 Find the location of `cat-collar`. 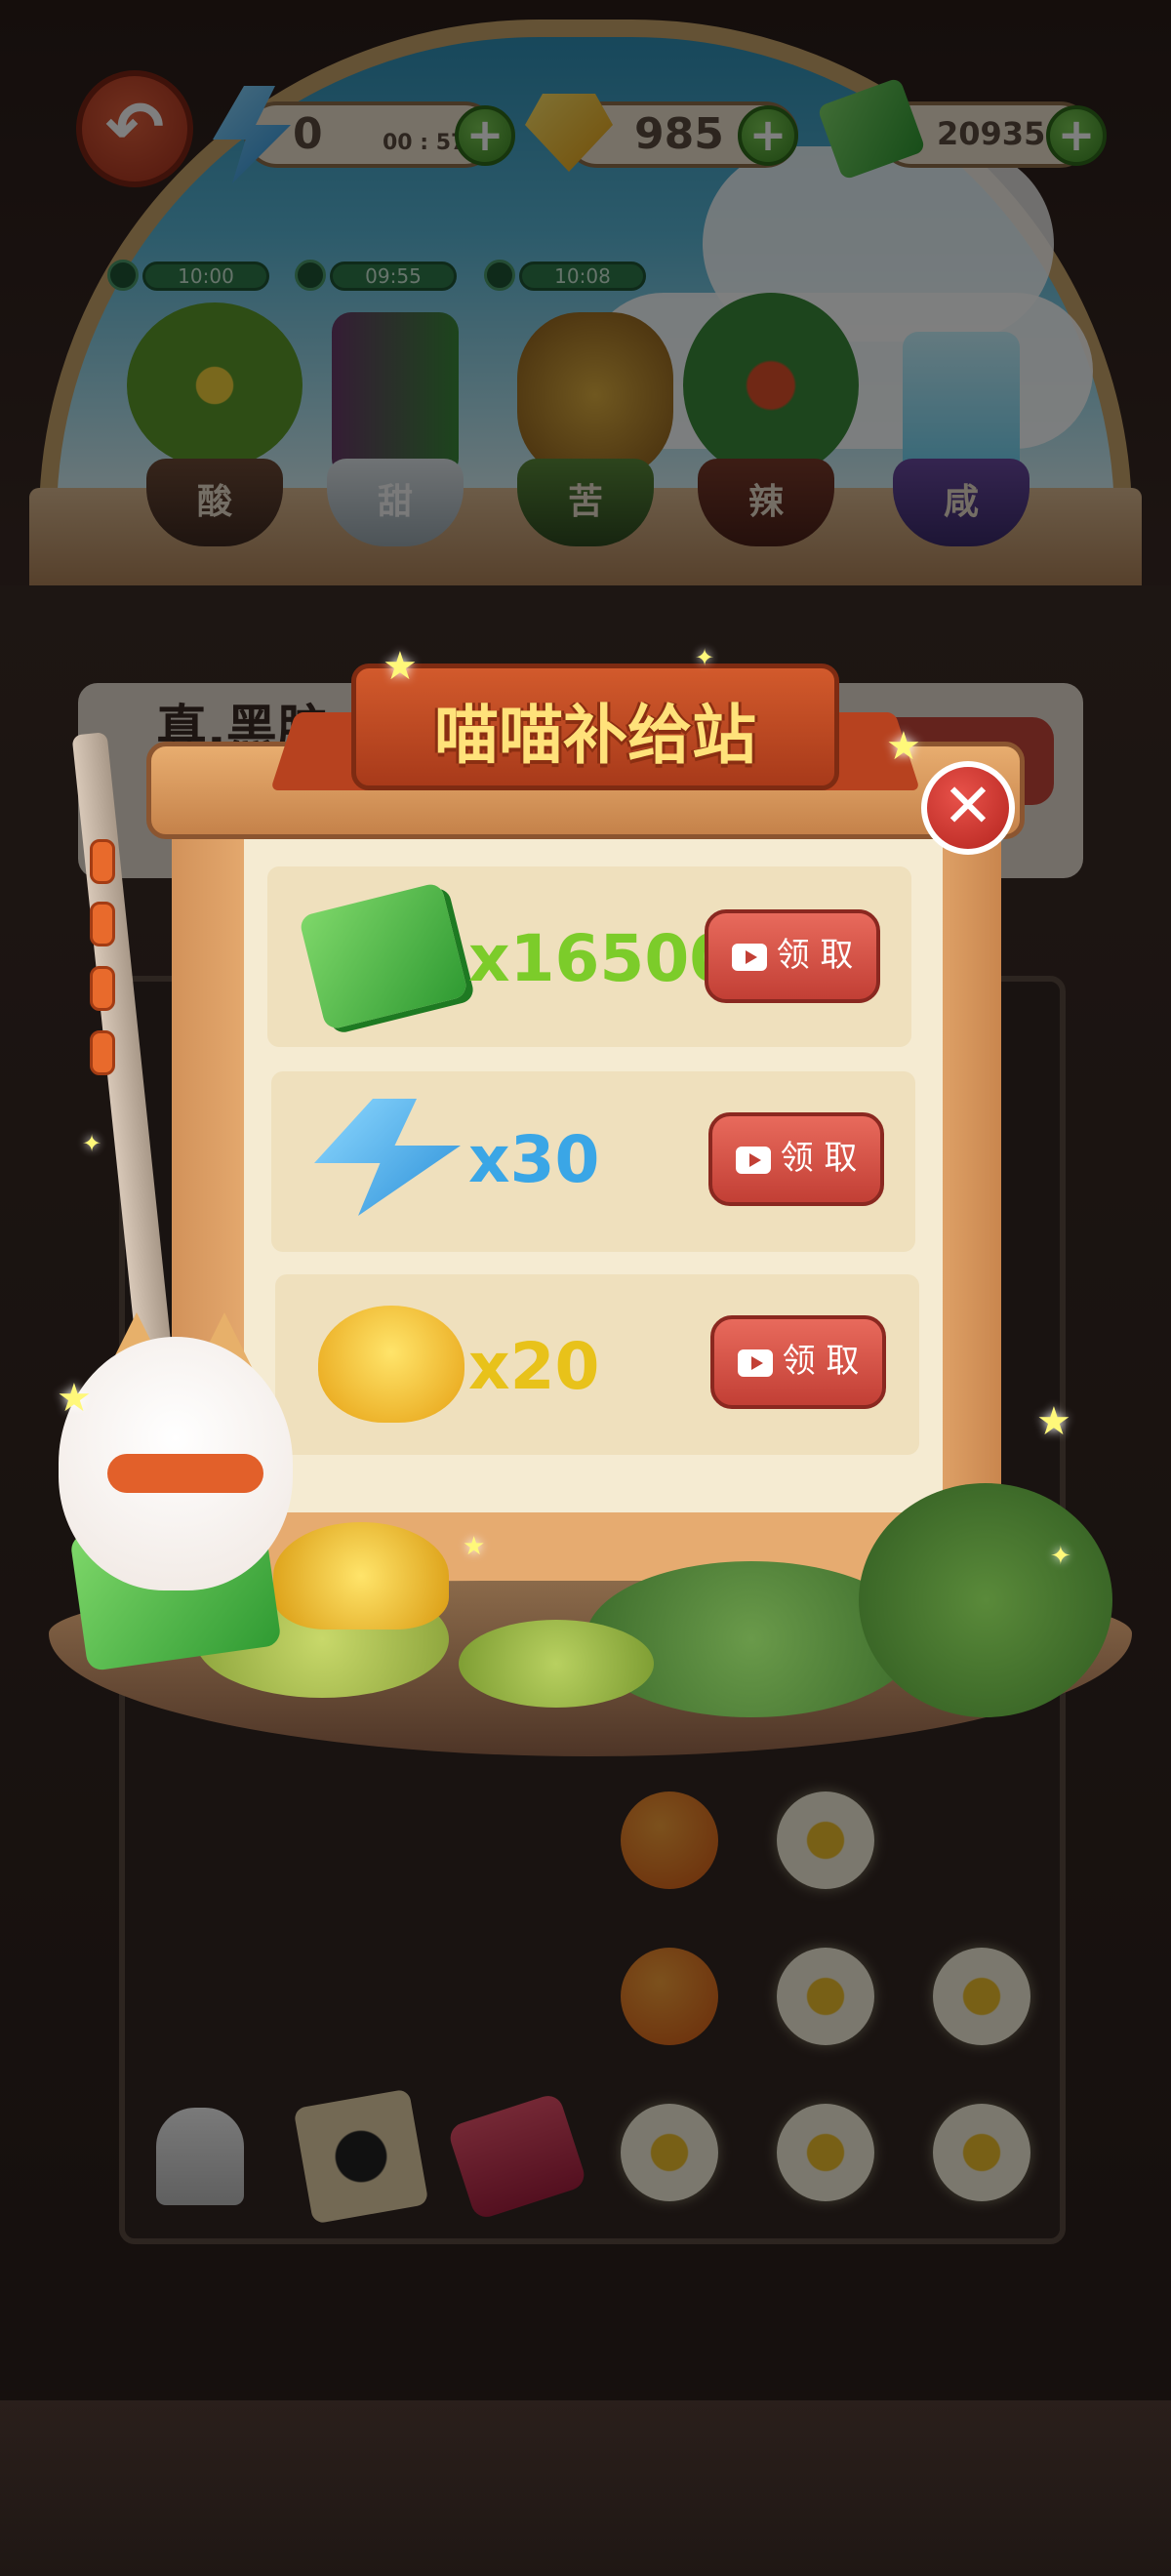

cat-collar is located at coordinates (185, 1473).